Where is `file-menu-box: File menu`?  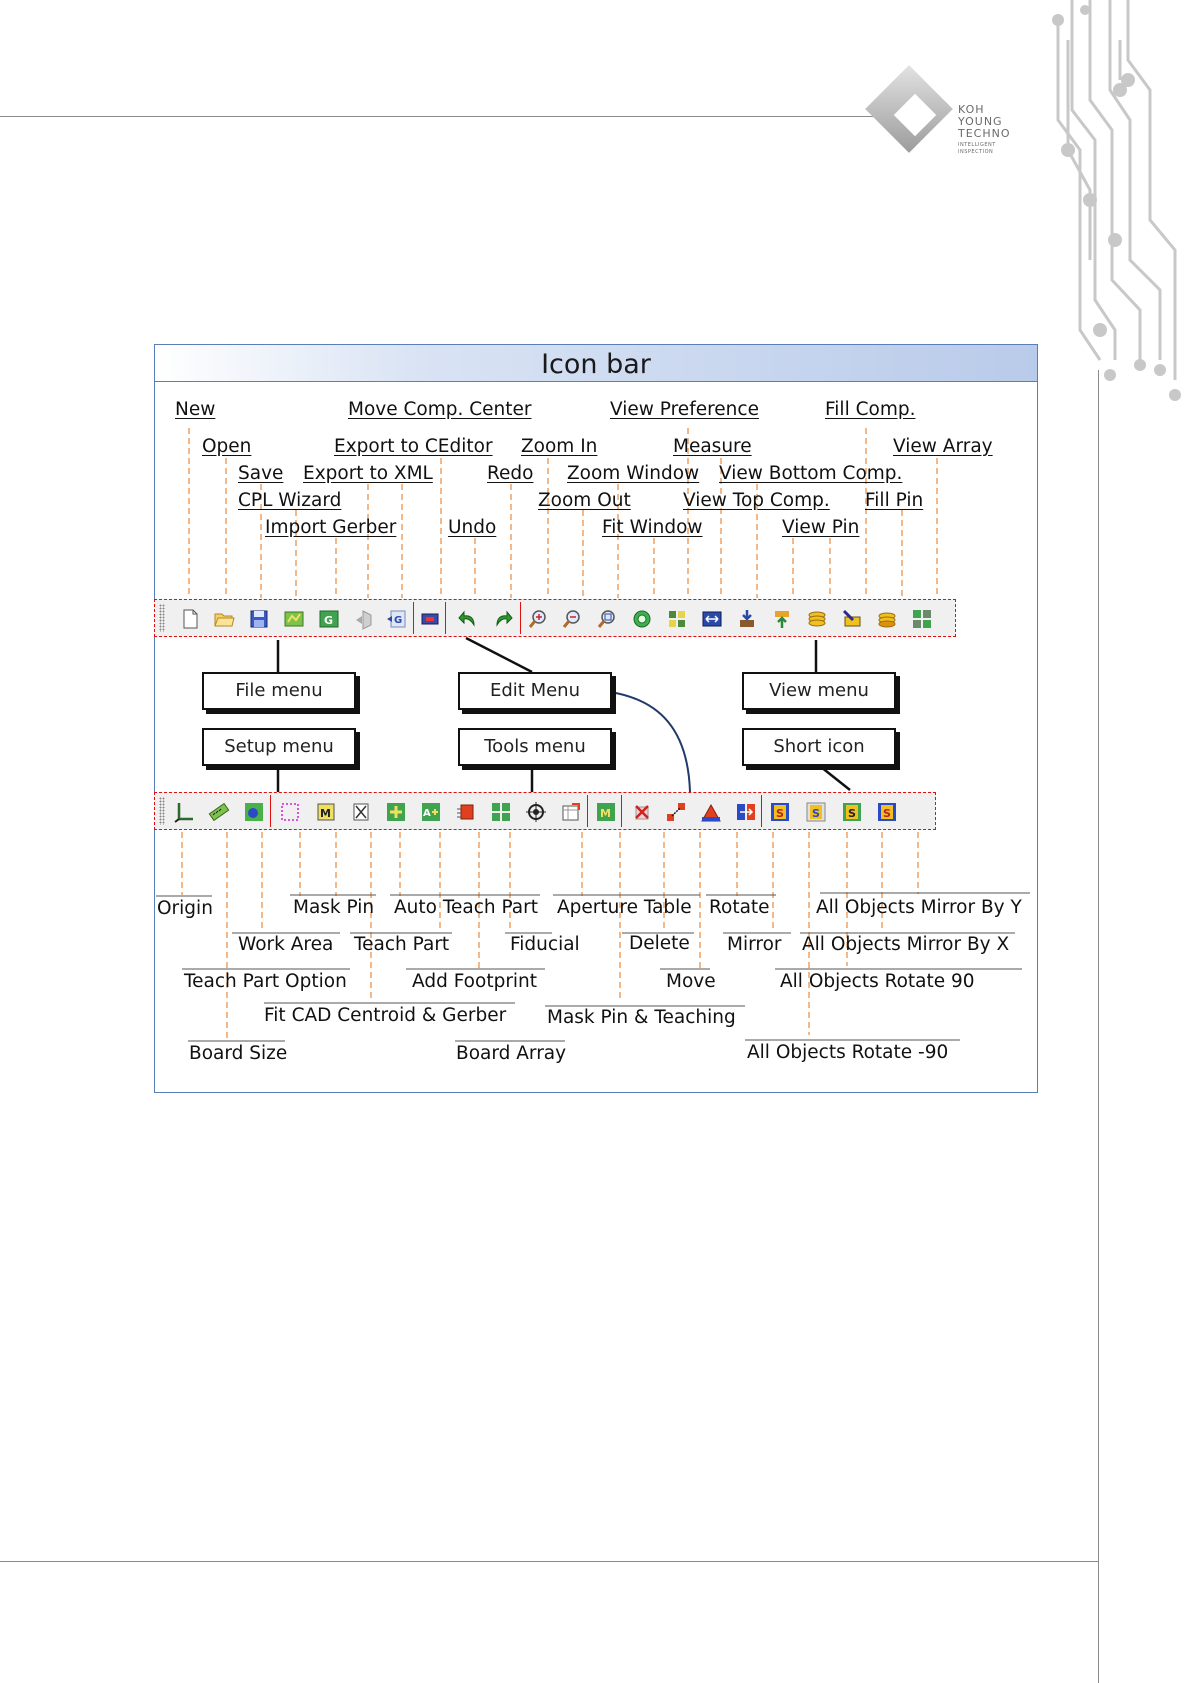
file-menu-box: File menu is located at coordinates (279, 691).